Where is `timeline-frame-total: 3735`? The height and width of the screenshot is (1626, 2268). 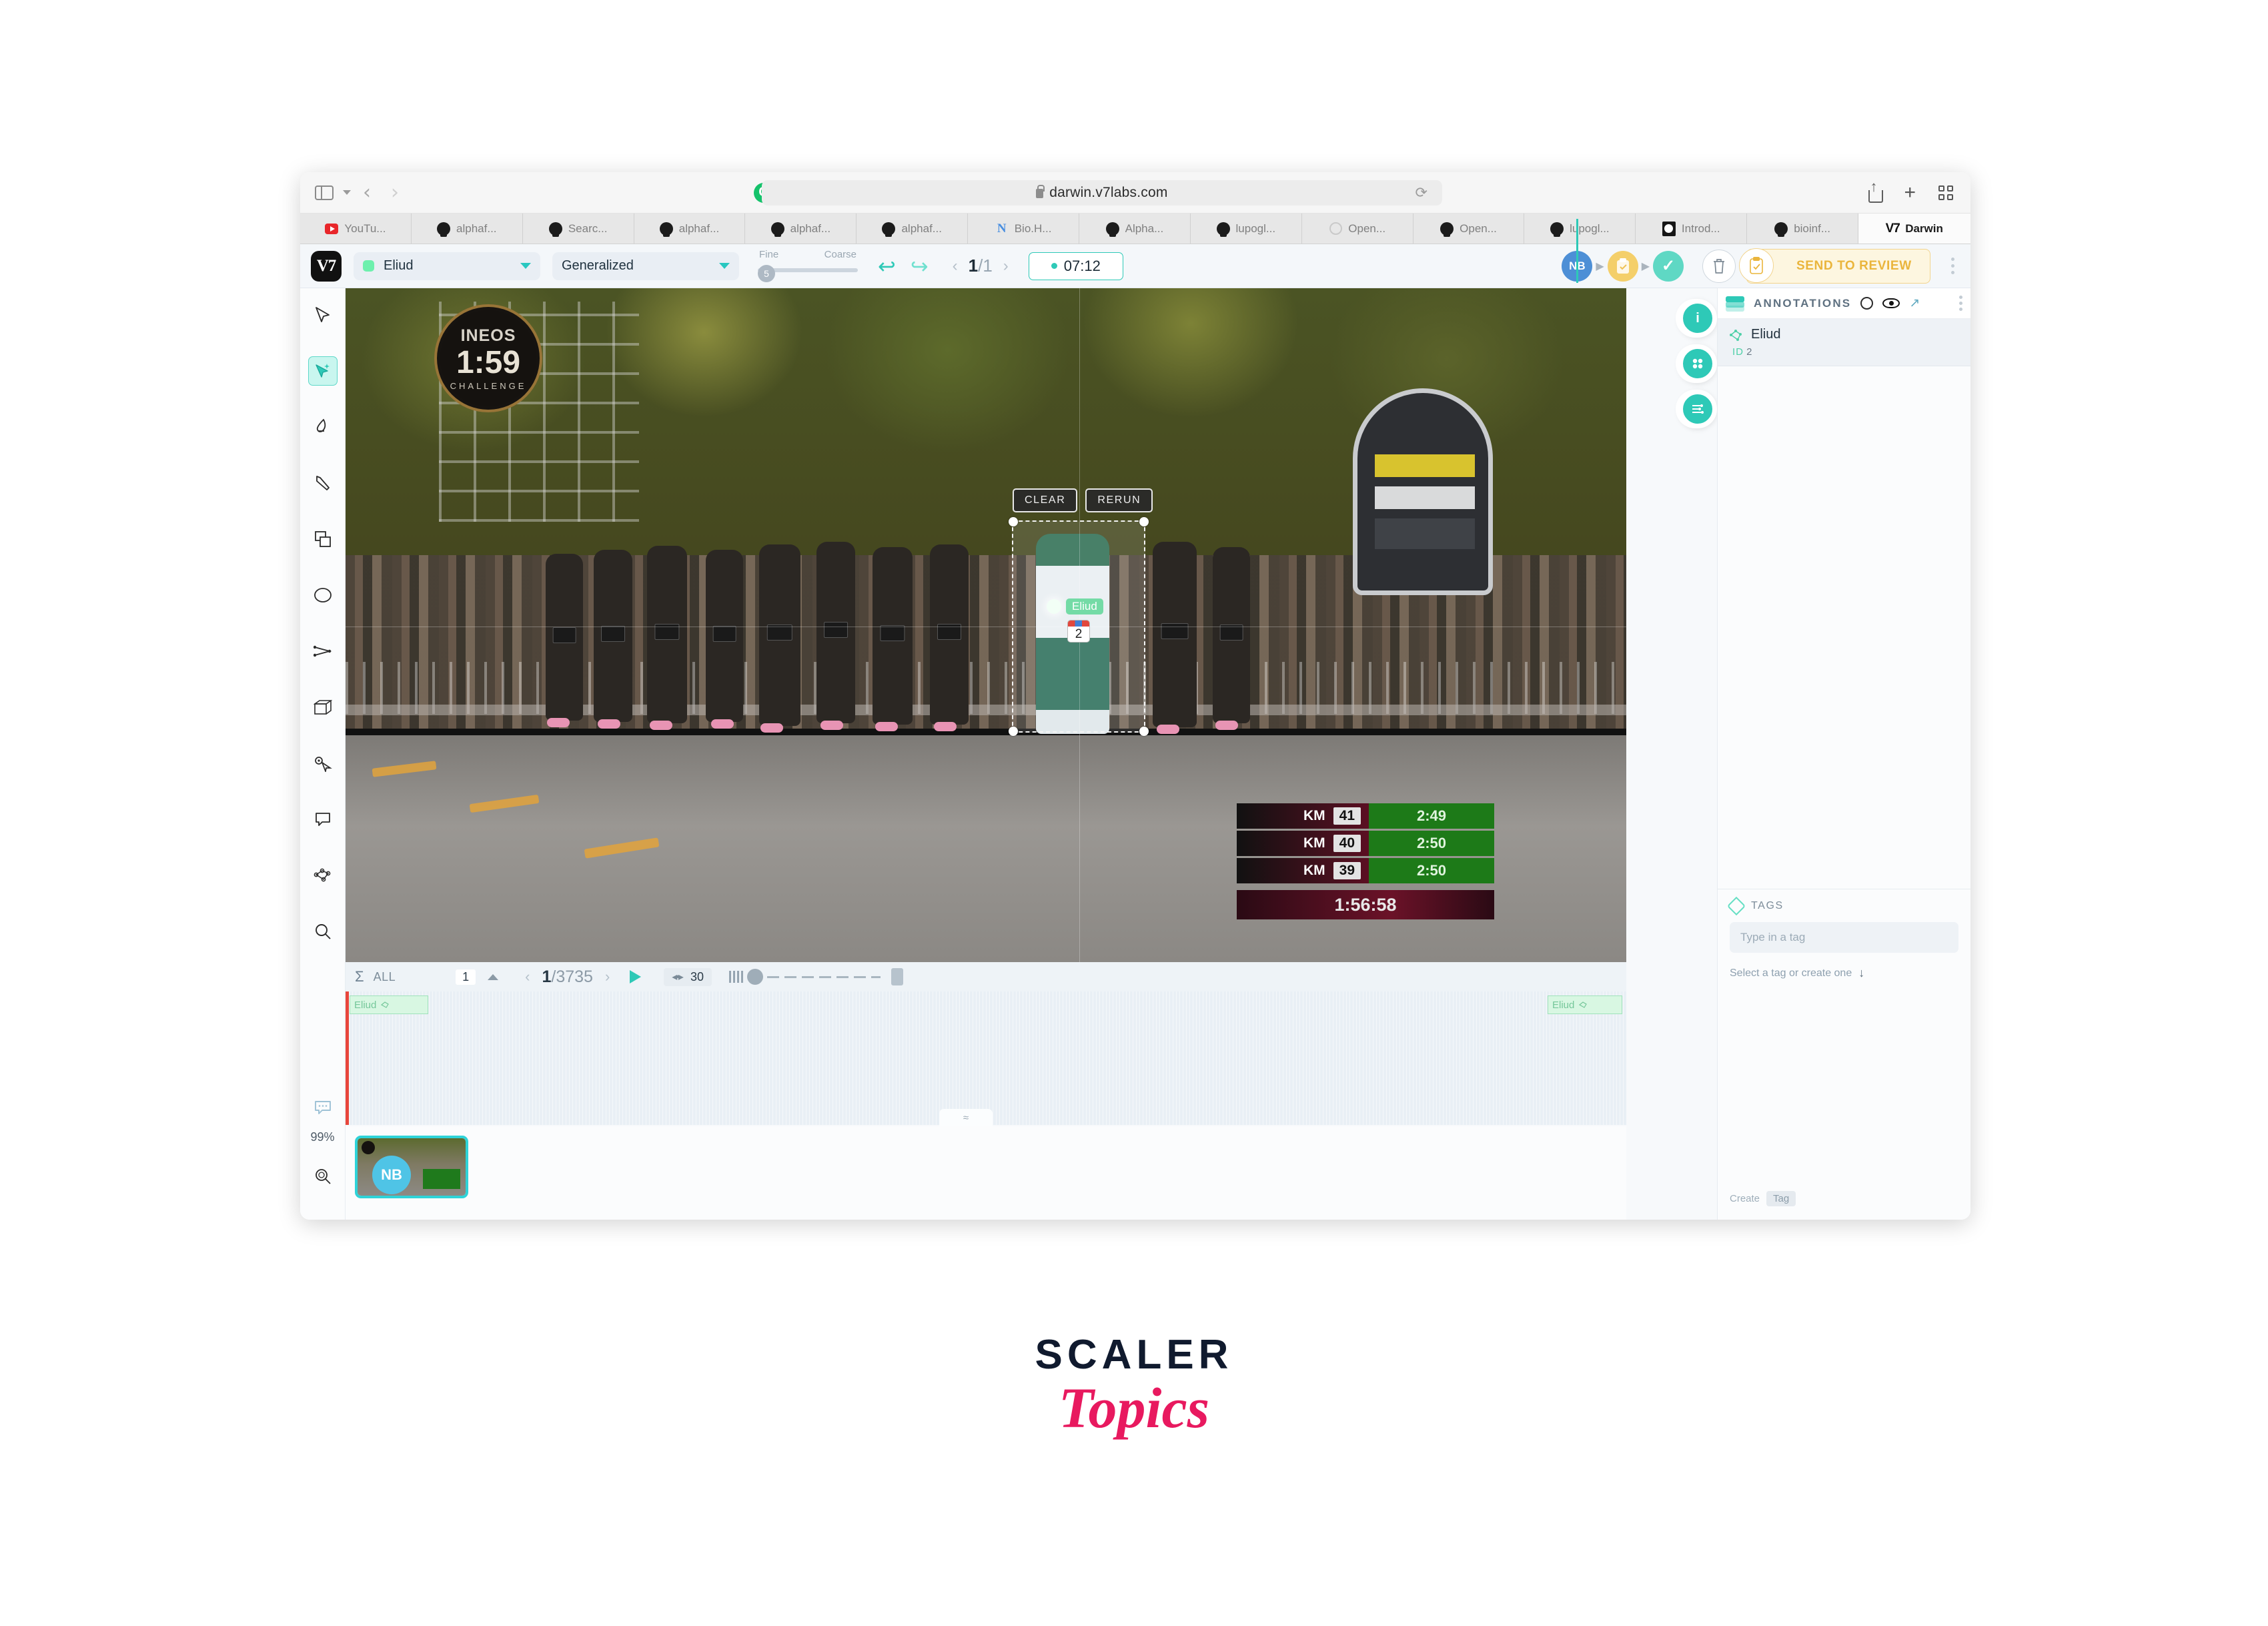 timeline-frame-total: 3735 is located at coordinates (574, 977).